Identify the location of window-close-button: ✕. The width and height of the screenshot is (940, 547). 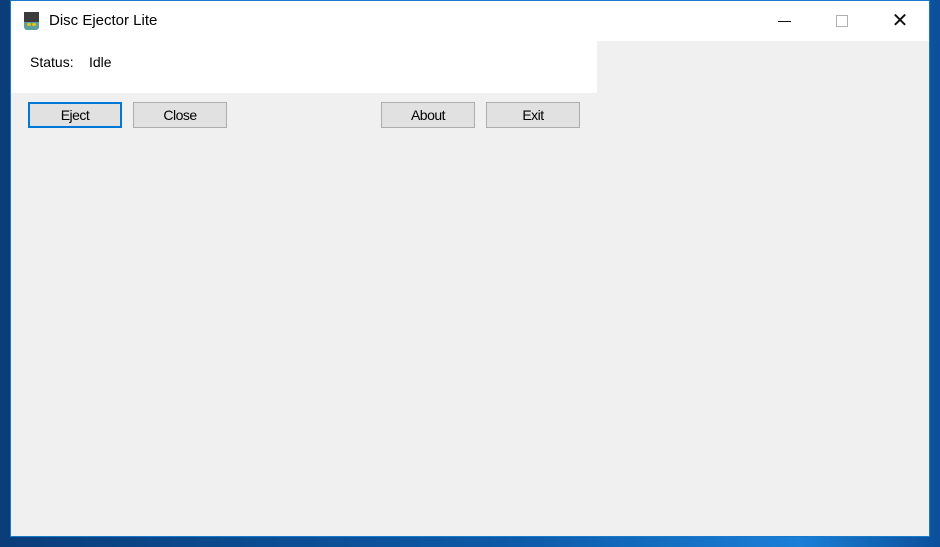
(900, 21).